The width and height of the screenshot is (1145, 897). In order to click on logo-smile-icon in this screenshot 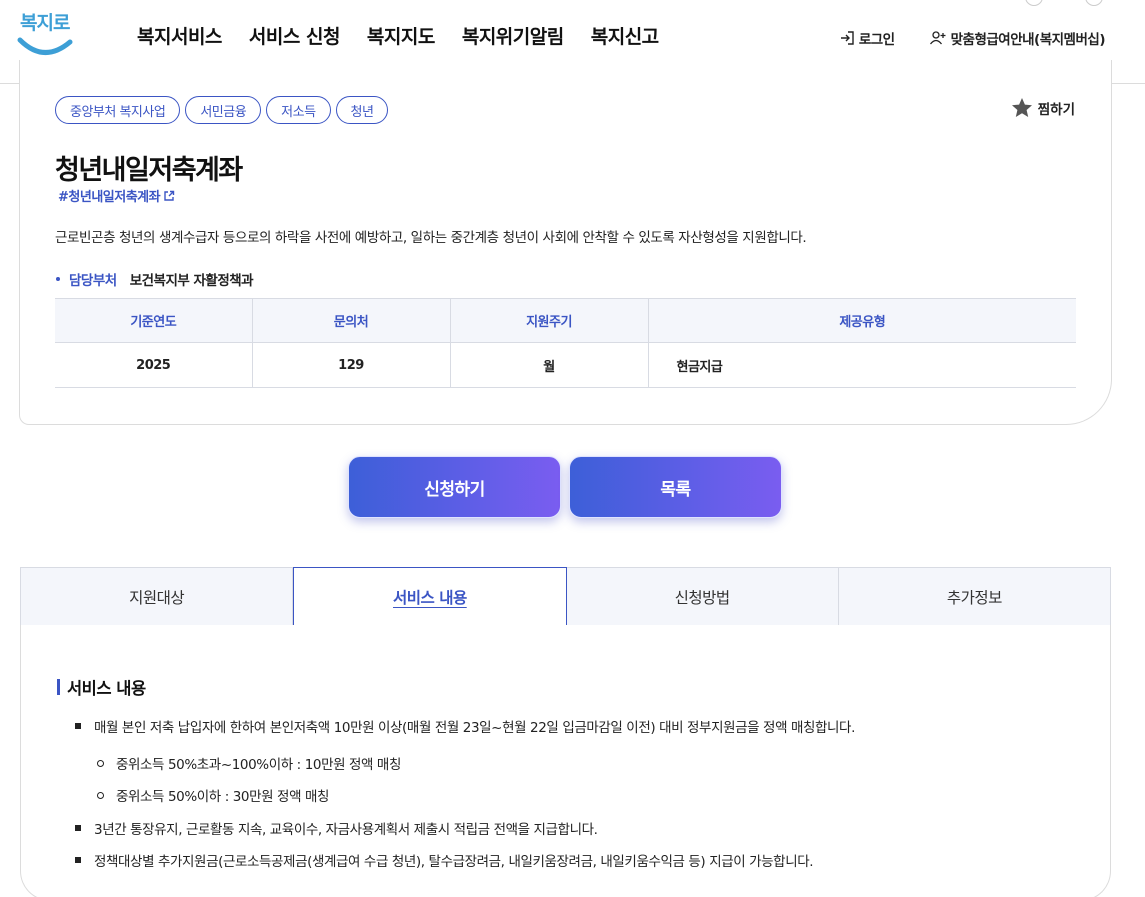, I will do `click(45, 46)`.